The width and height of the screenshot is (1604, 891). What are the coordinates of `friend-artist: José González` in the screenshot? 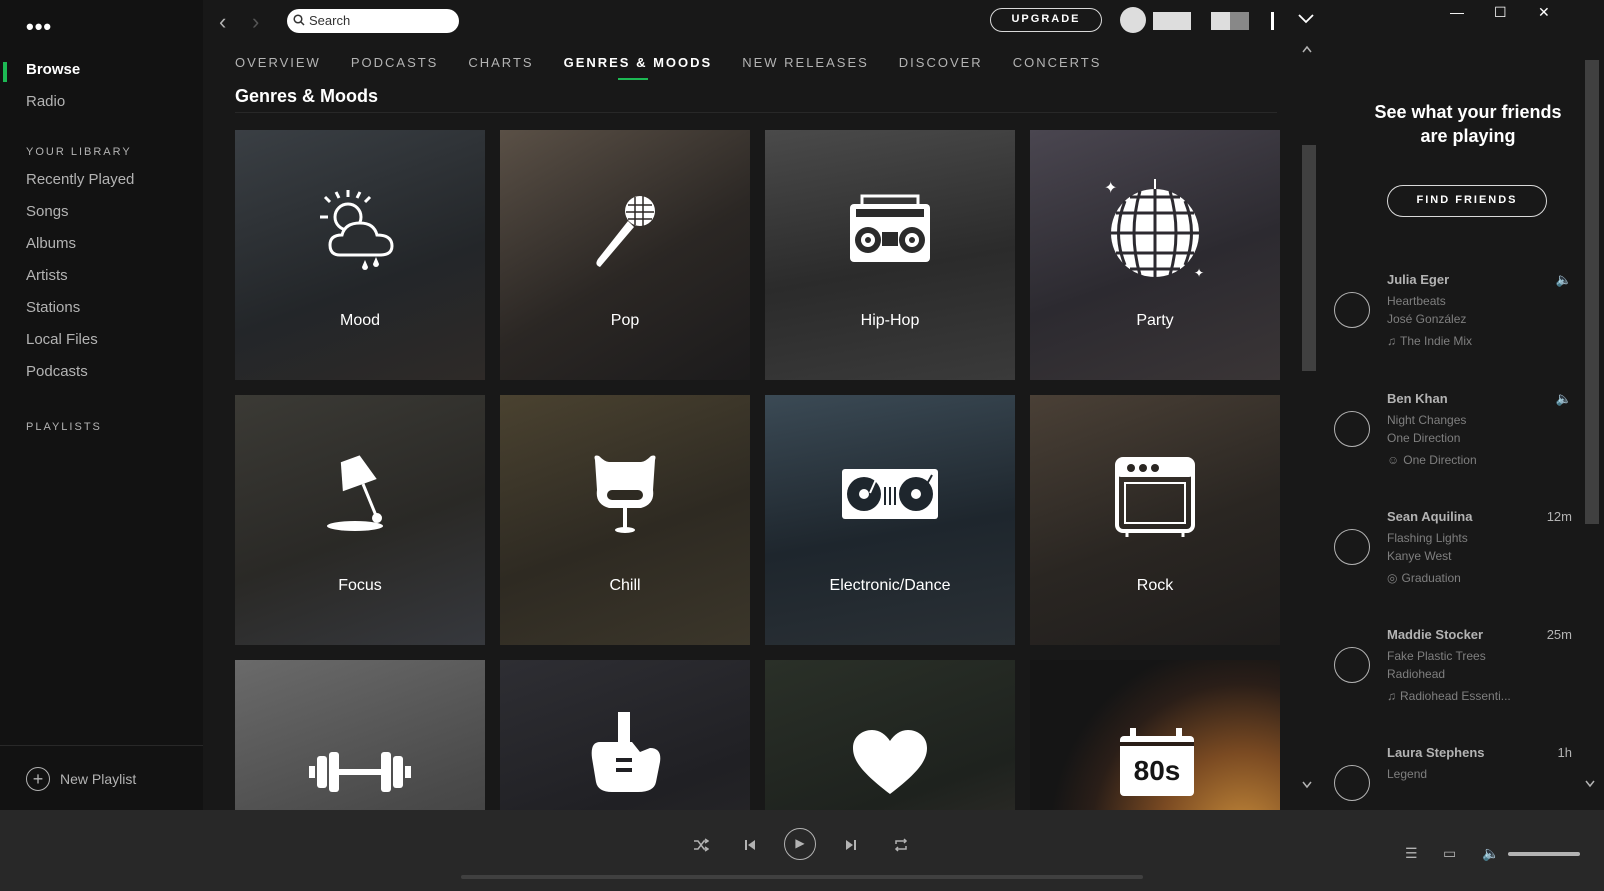 It's located at (1427, 319).